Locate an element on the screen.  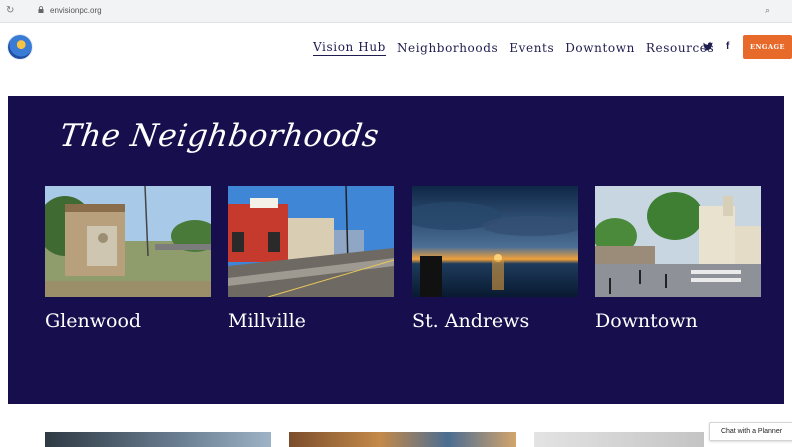
section-title: The Neighborhoods is located at coordinates (219, 136).